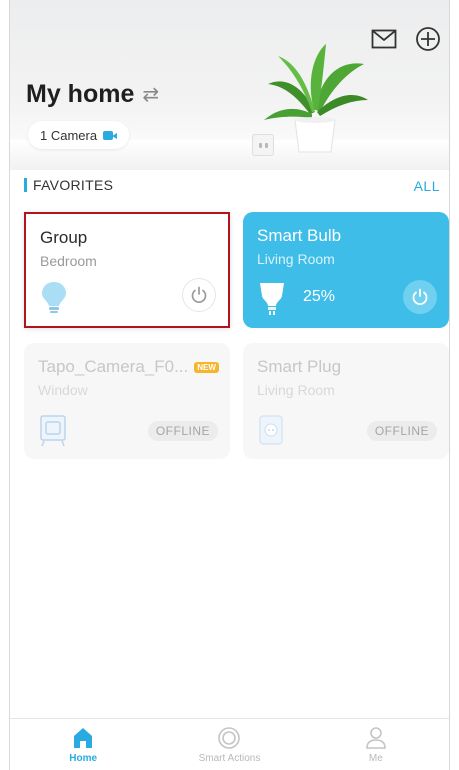  What do you see at coordinates (299, 235) in the screenshot?
I see `device-name: Smart Bulb` at bounding box center [299, 235].